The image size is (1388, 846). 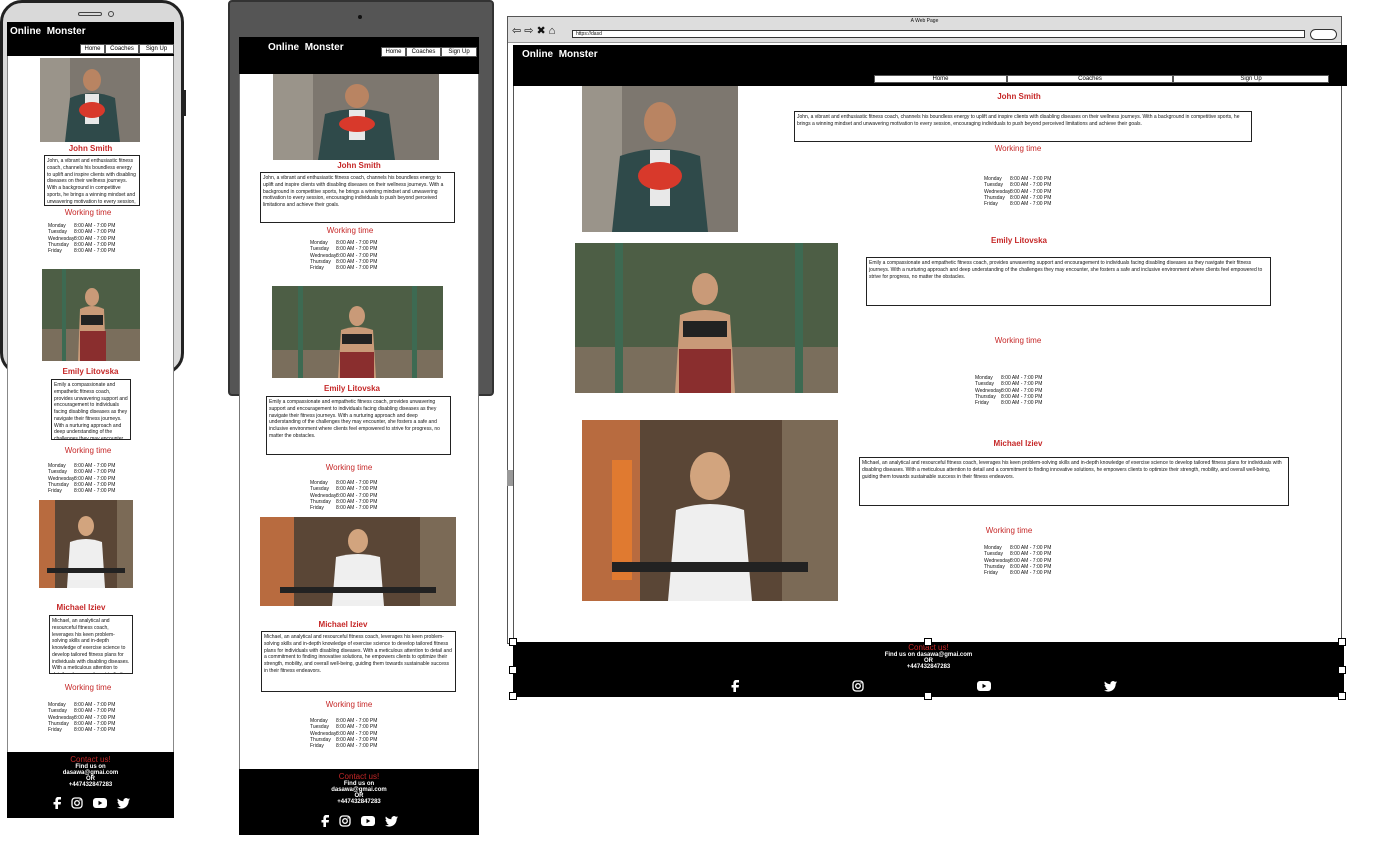 What do you see at coordinates (552, 31) in the screenshot?
I see `home-icon: ⌂` at bounding box center [552, 31].